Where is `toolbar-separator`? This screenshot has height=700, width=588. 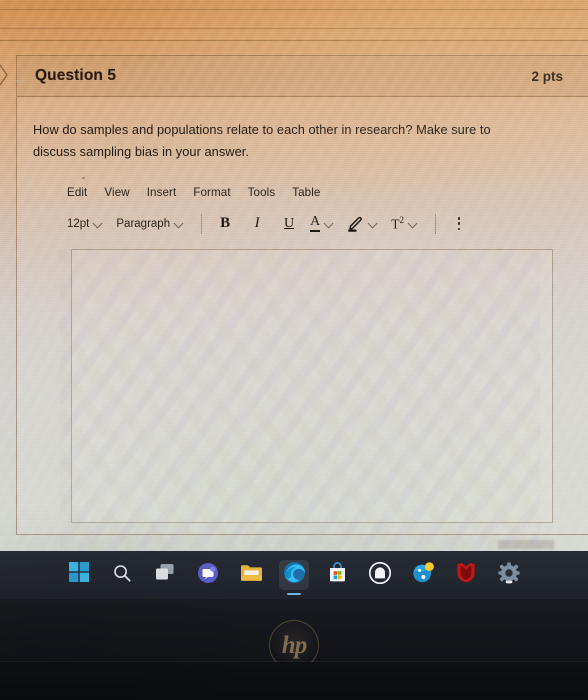 toolbar-separator is located at coordinates (202, 223).